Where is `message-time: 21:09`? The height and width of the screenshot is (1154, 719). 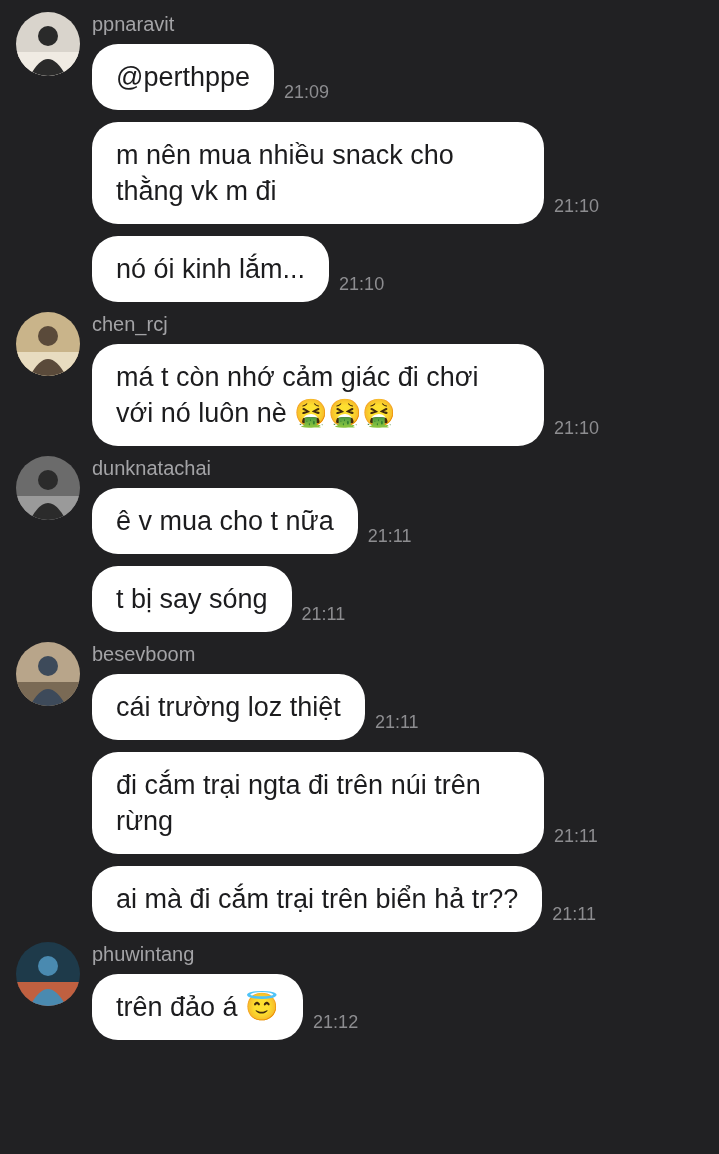 message-time: 21:09 is located at coordinates (307, 92).